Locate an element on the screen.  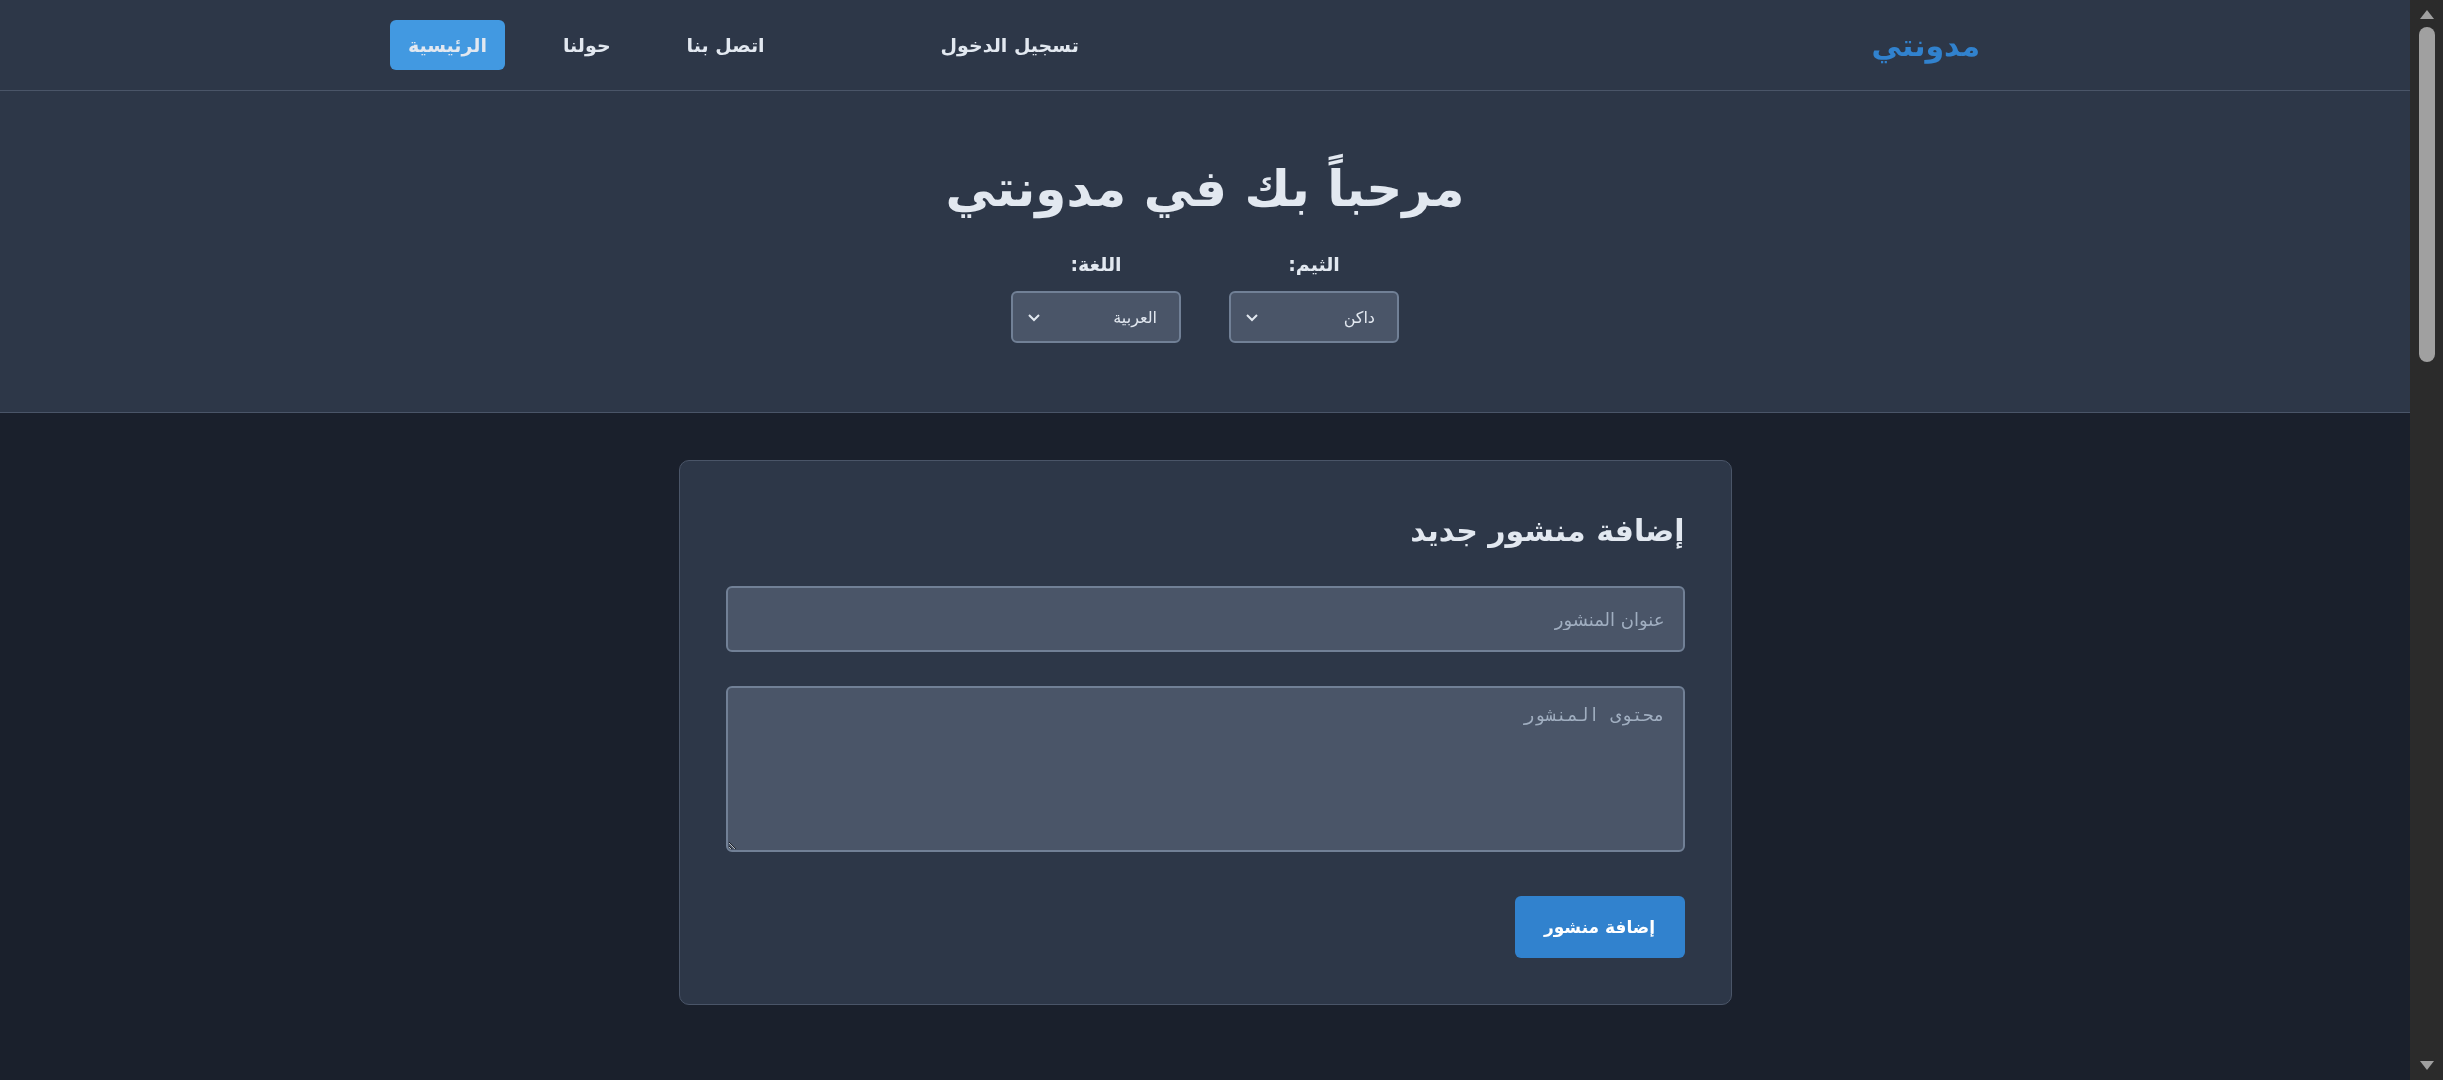
nav-link: اتصل بنا is located at coordinates (725, 45).